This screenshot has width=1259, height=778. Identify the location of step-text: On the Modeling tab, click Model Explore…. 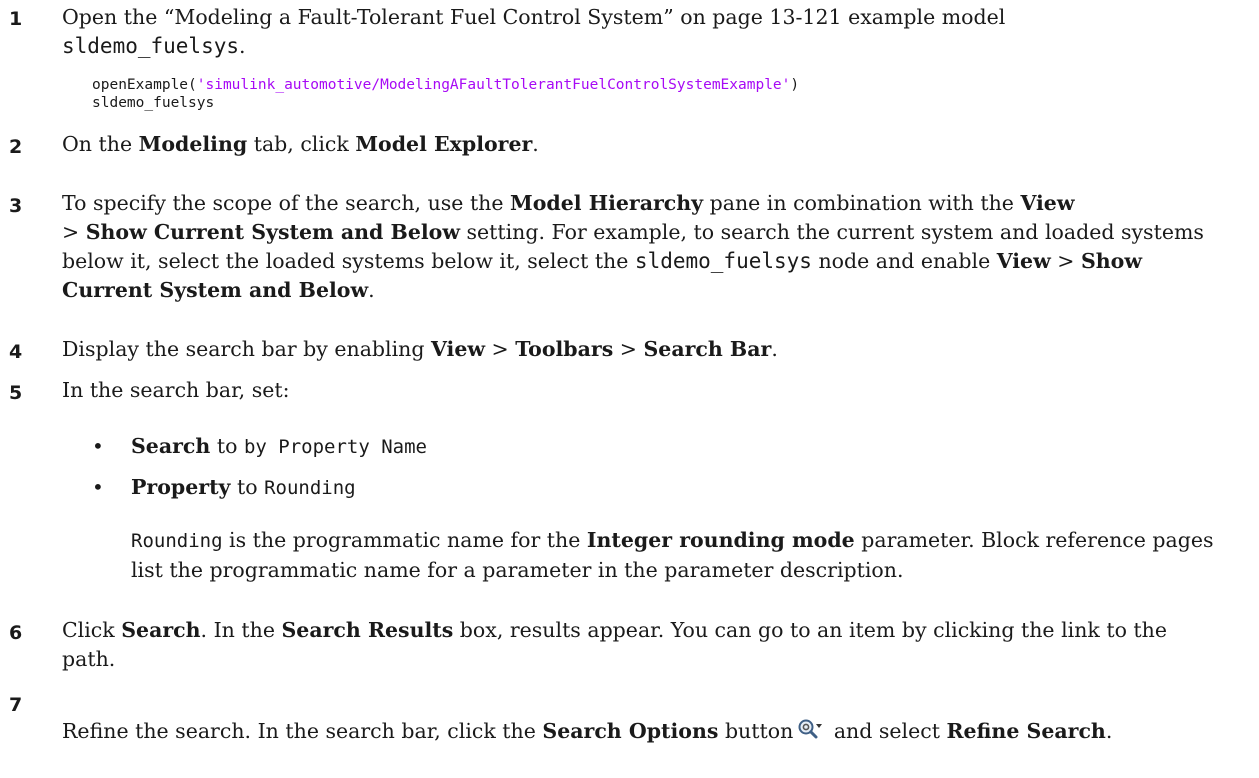
(300, 144).